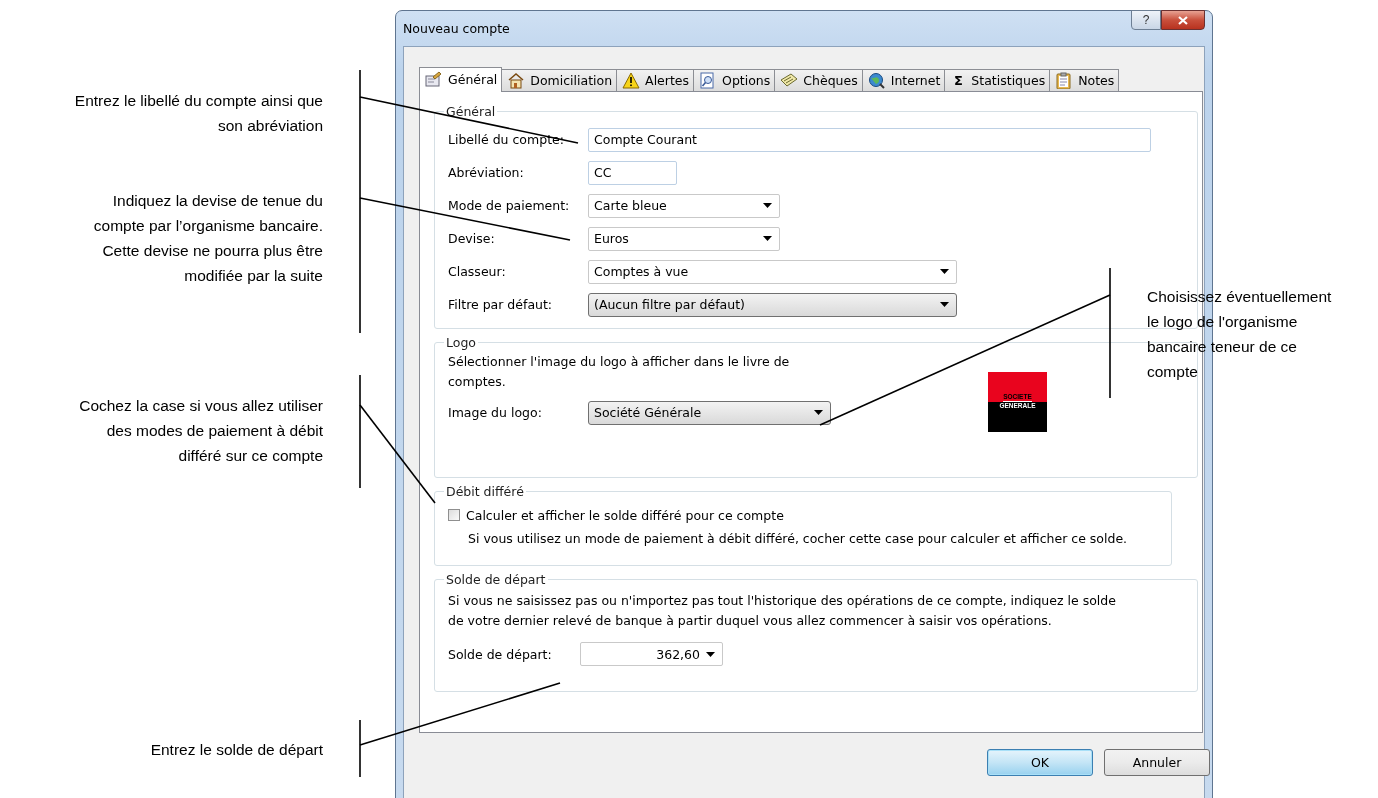  Describe the element at coordinates (559, 80) in the screenshot. I see `tab: Domiciliation` at that location.